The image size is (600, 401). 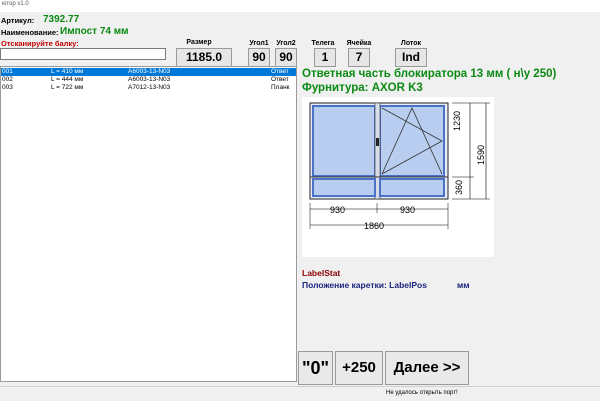 I want to click on angle1-header: Угол1, so click(x=259, y=43).